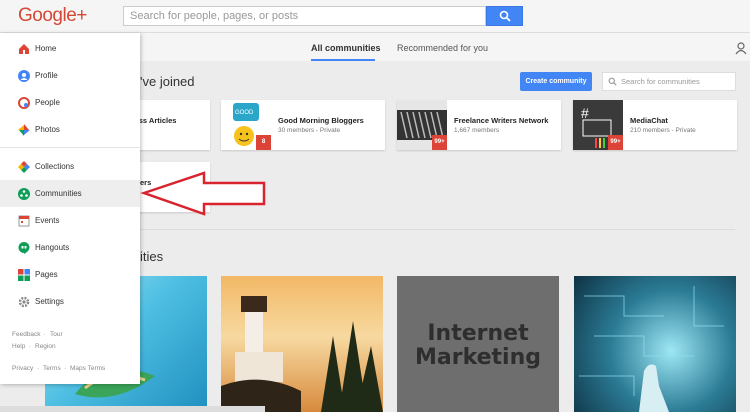 This screenshot has width=750, height=412. What do you see at coordinates (70, 48) in the screenshot?
I see `sidebar-item-home: Home` at bounding box center [70, 48].